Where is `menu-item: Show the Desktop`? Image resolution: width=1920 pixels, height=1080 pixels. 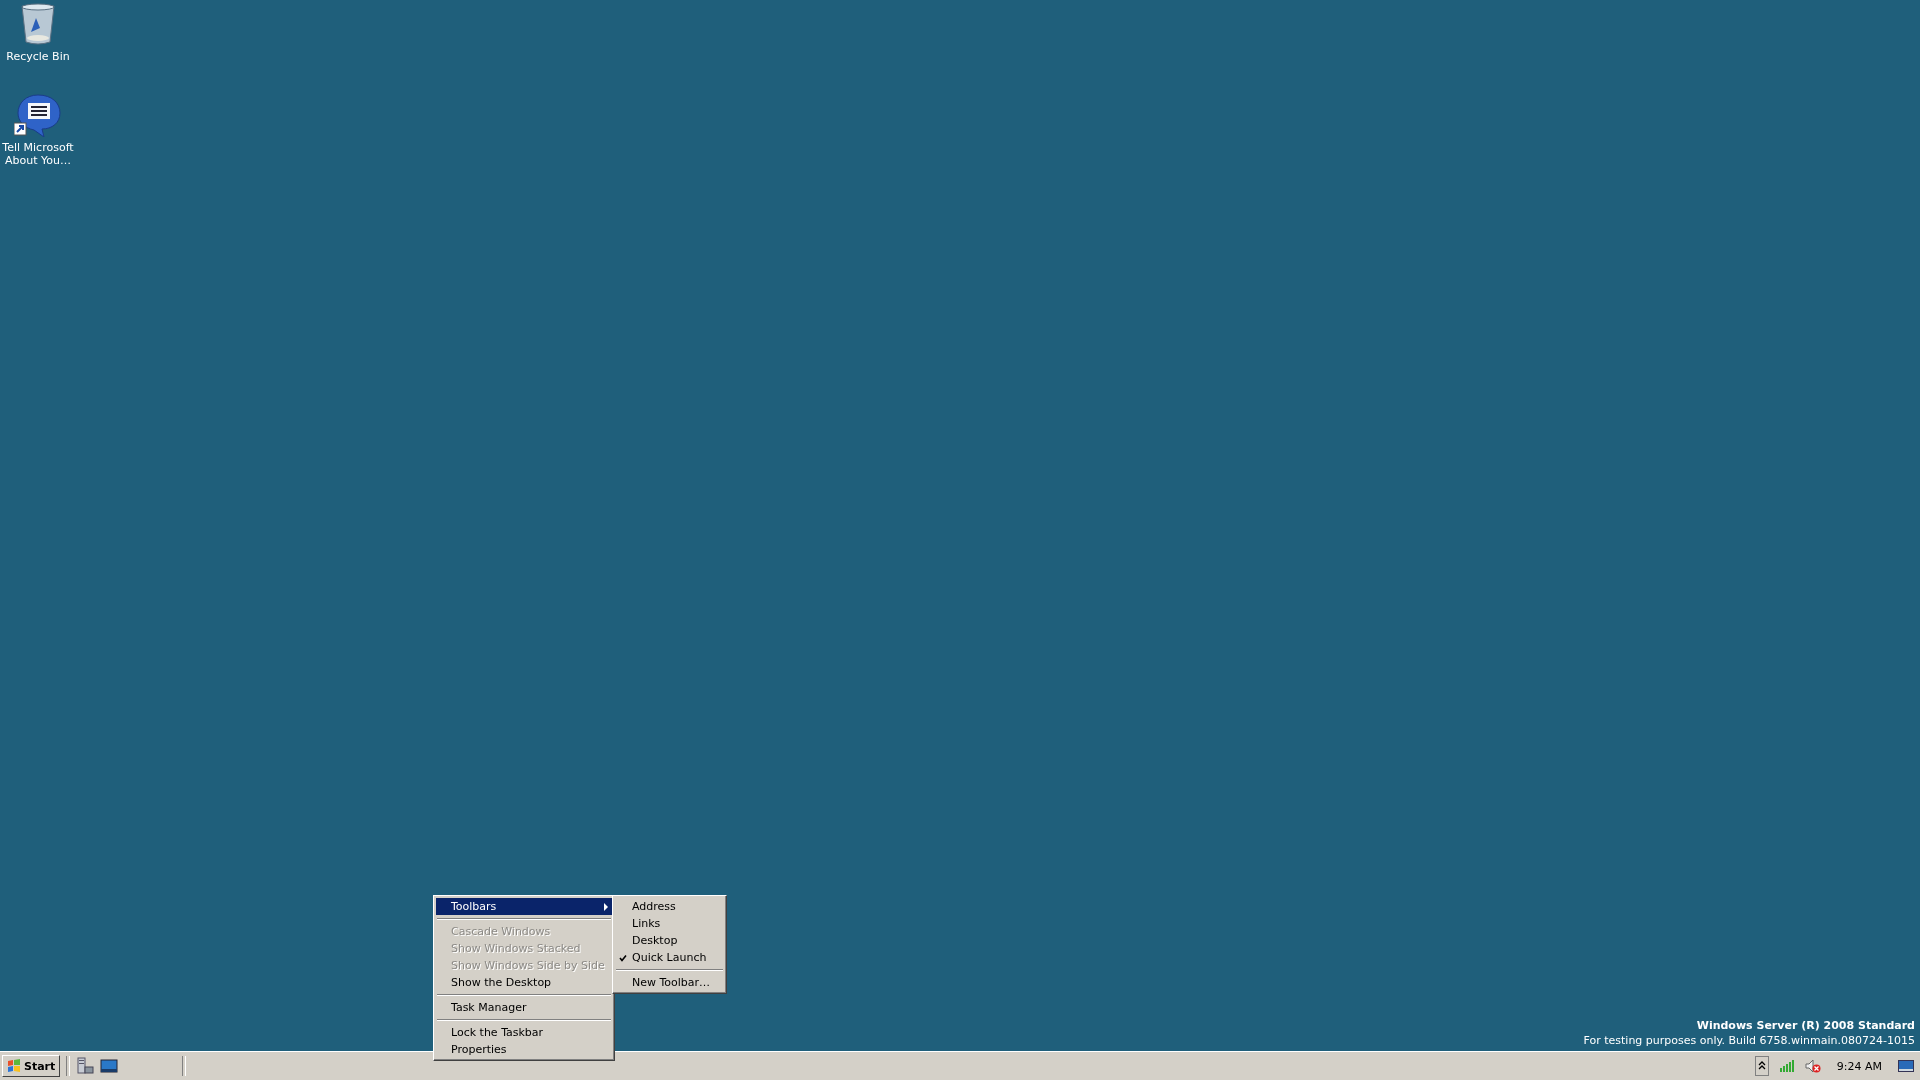
menu-item: Show the Desktop is located at coordinates (524, 982).